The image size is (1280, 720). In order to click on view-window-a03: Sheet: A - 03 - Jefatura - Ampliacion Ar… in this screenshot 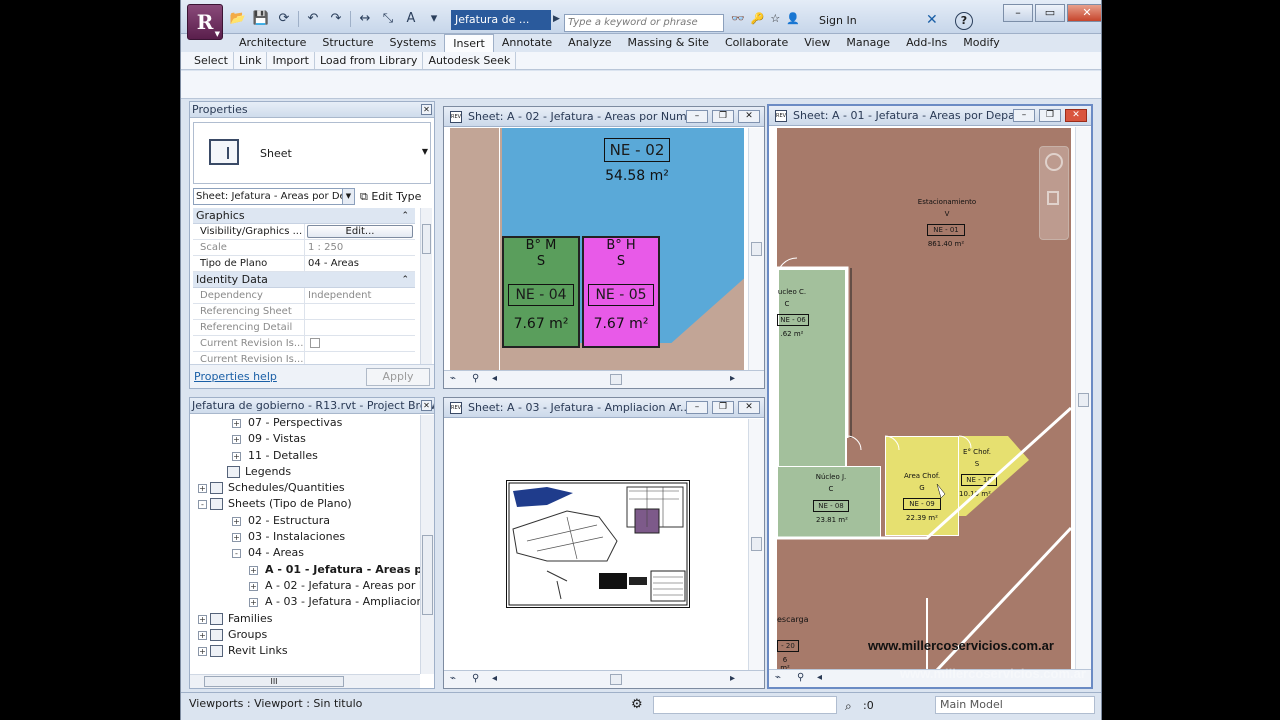, I will do `click(604, 543)`.